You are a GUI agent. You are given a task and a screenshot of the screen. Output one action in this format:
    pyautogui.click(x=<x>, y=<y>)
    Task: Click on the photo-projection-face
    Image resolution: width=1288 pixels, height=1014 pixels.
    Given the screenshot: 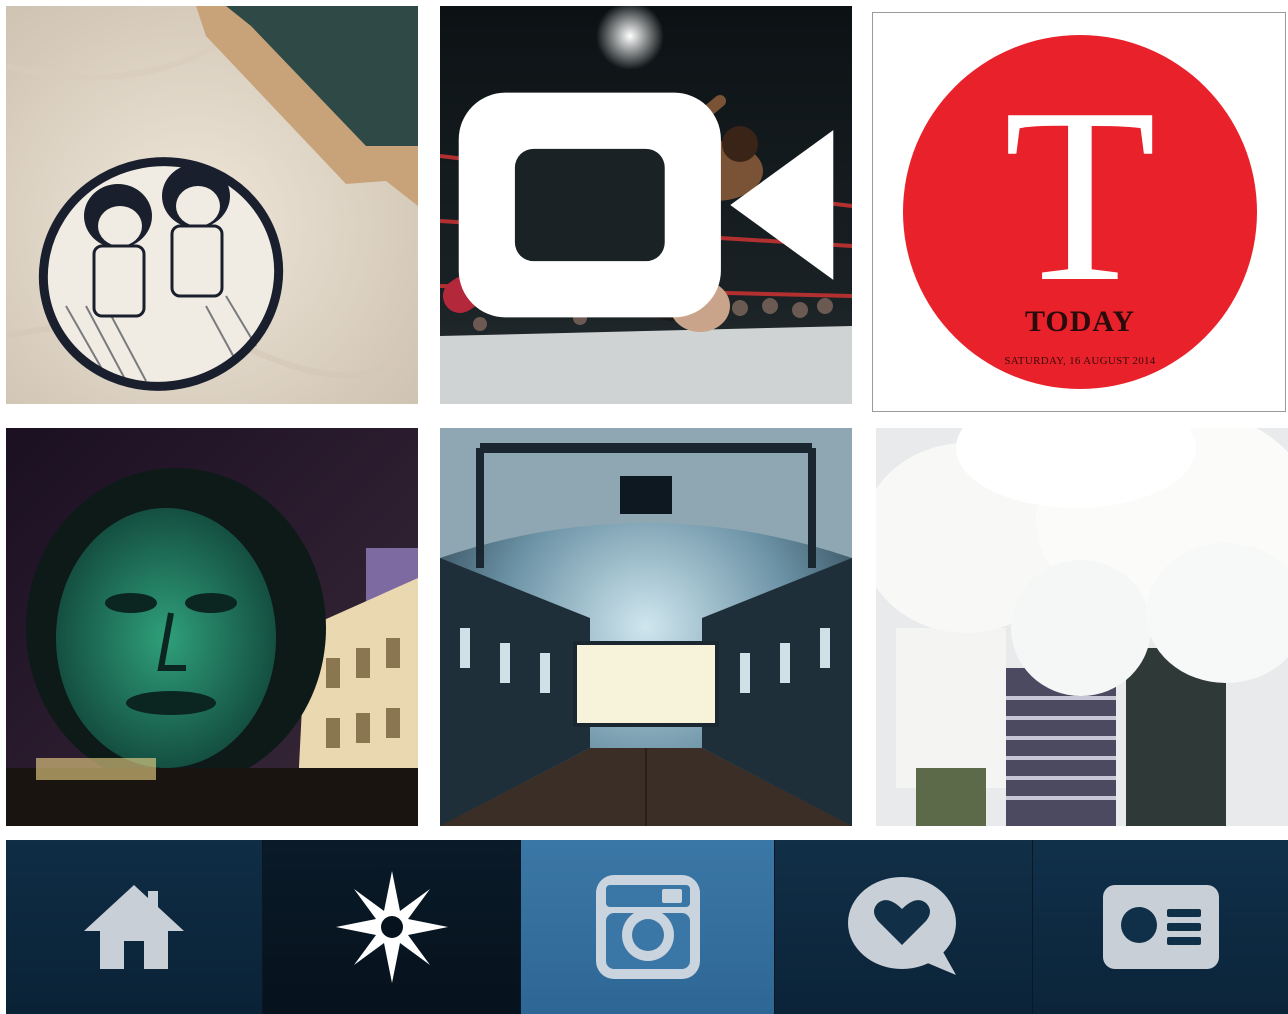 What is the action you would take?
    pyautogui.click(x=212, y=627)
    